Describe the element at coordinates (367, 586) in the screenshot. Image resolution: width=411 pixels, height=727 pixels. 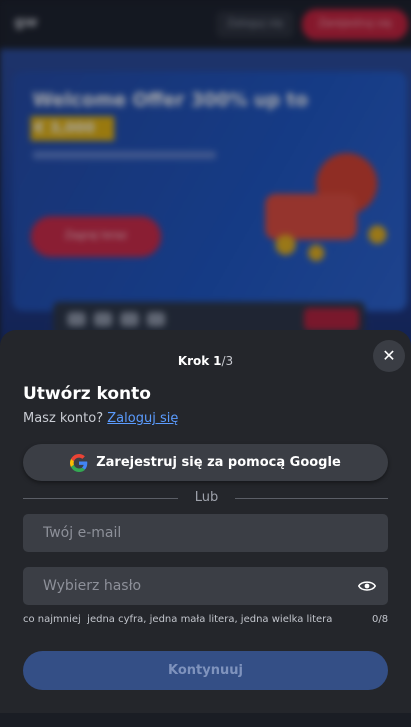
I see `show-password-icon` at that location.